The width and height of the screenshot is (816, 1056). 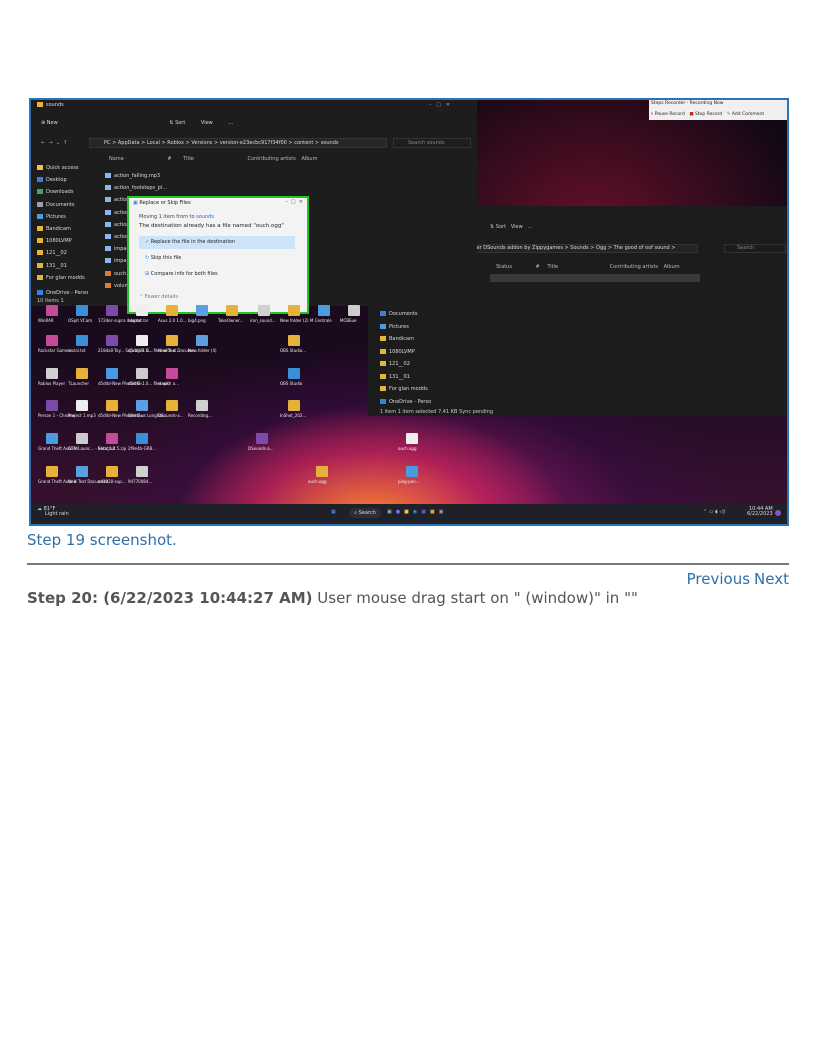 I want to click on dialog-controls: – □ ✕, so click(x=294, y=202).